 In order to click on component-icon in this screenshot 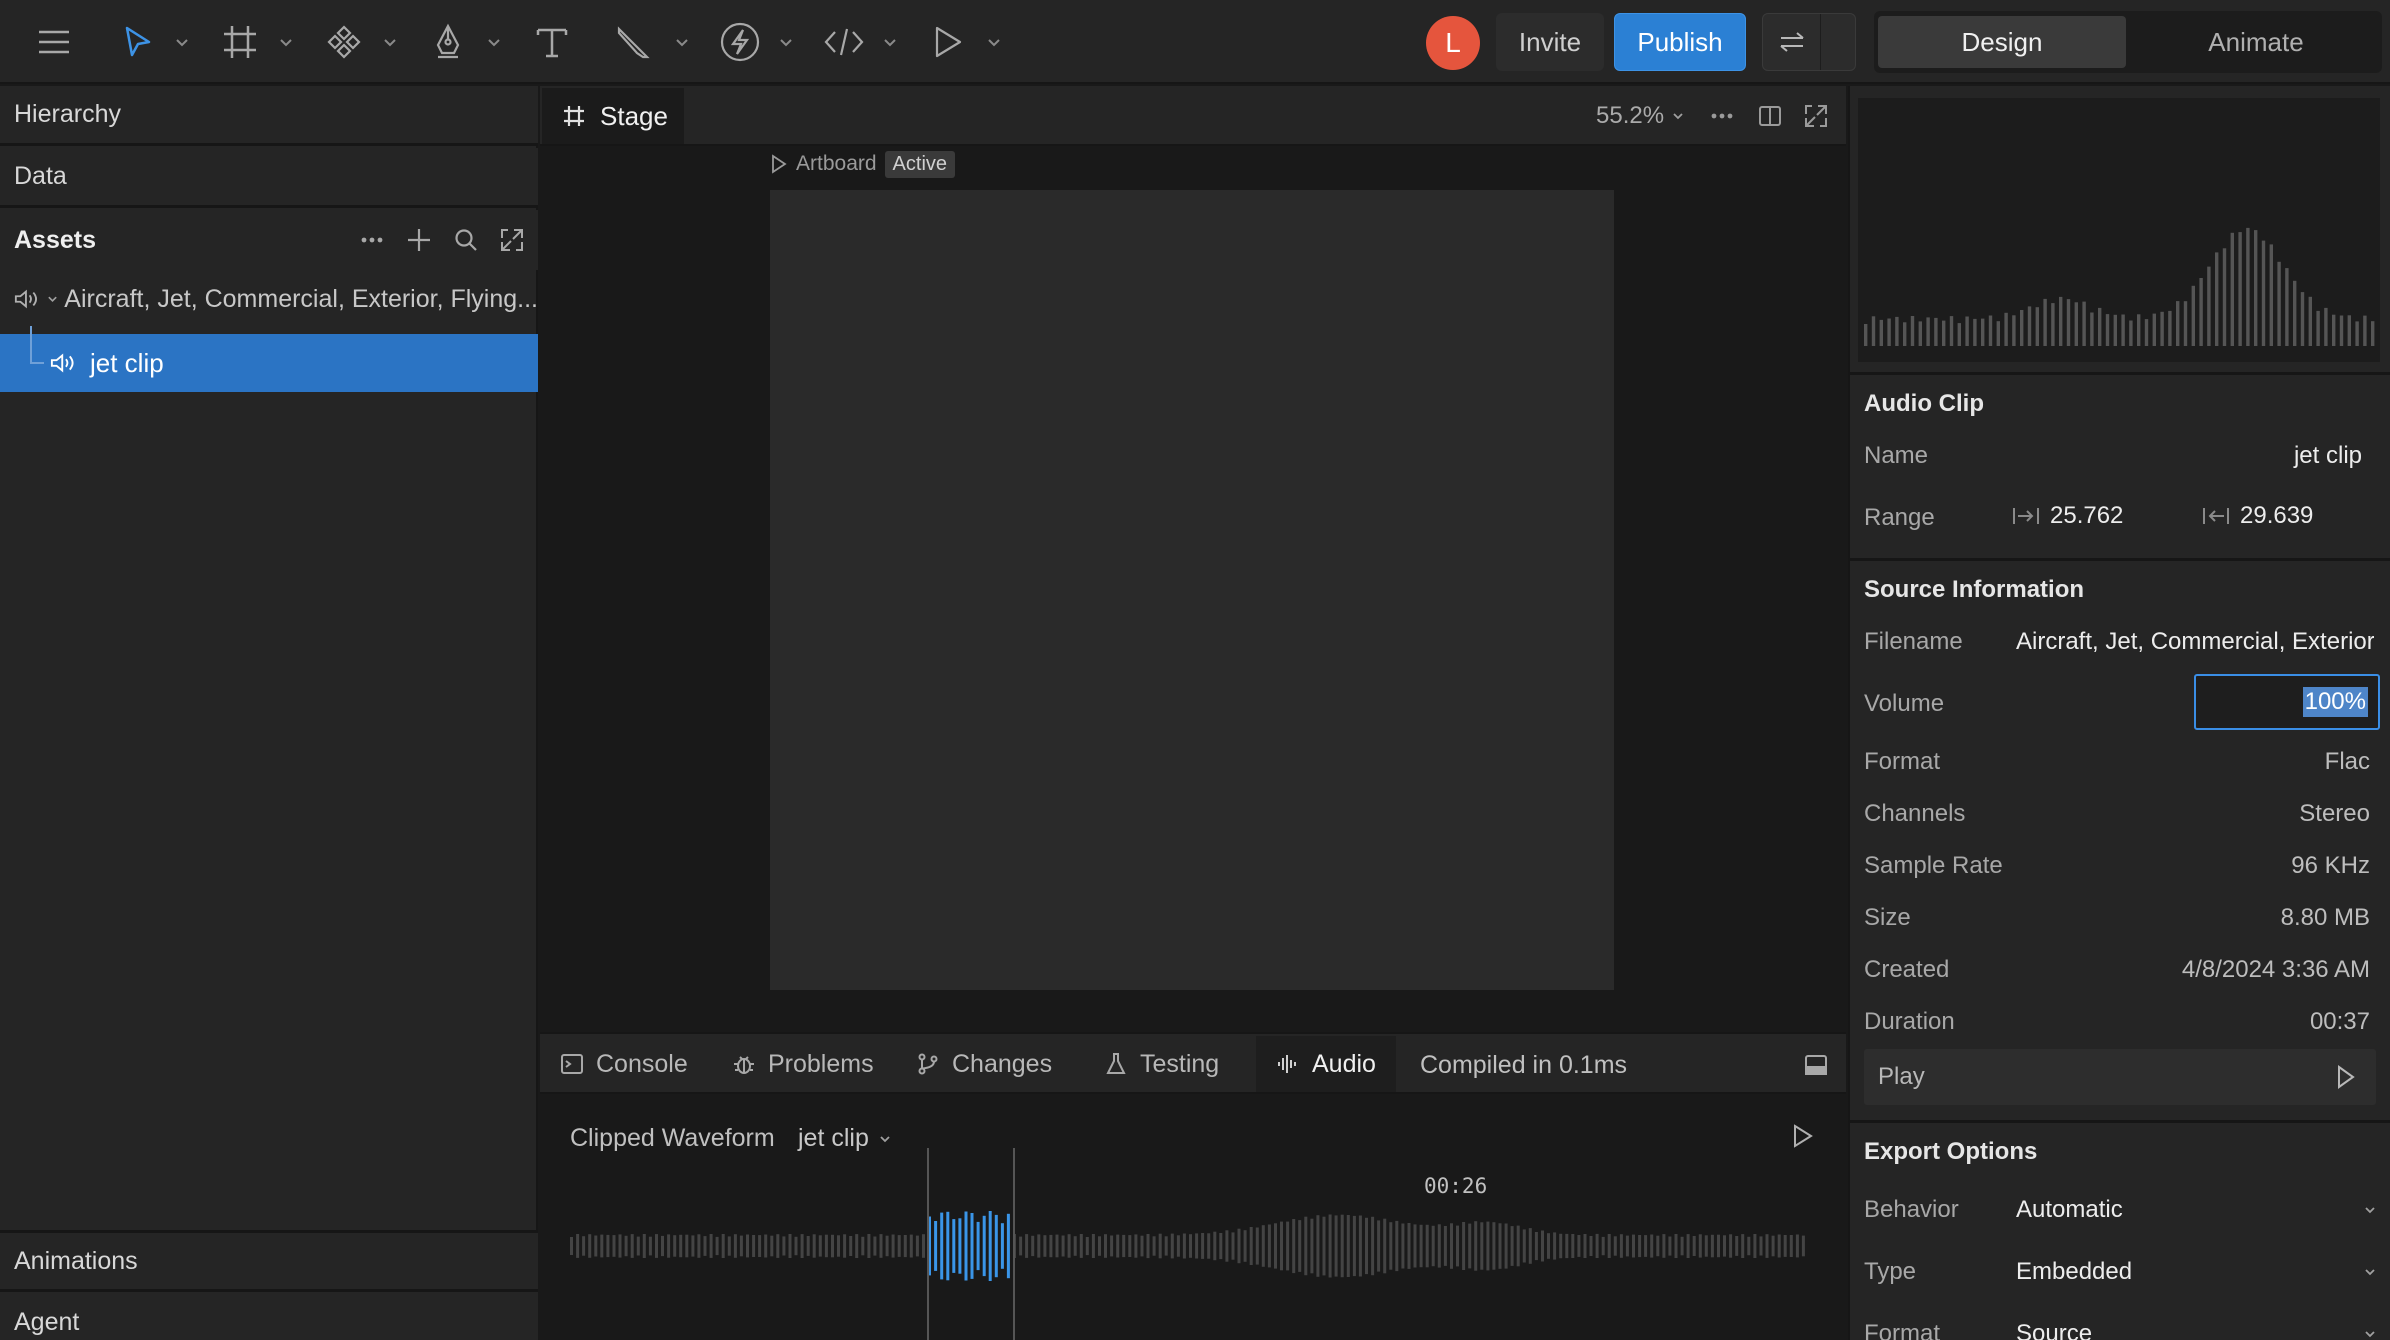, I will do `click(344, 42)`.